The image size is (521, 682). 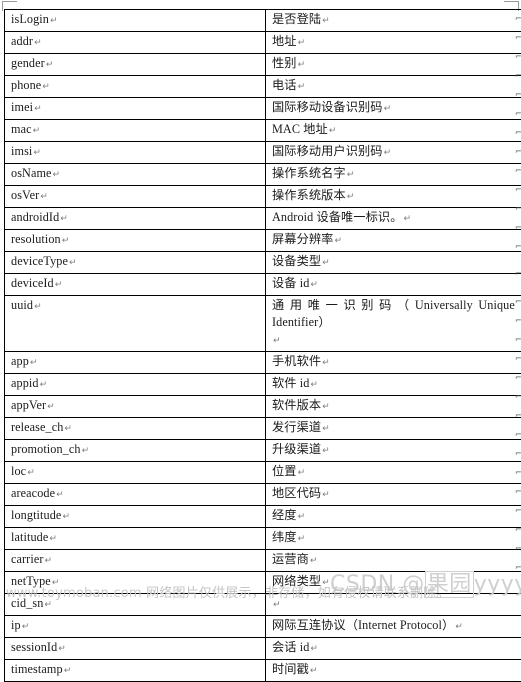 What do you see at coordinates (314, 305) in the screenshot?
I see `field-description-token: 唯` at bounding box center [314, 305].